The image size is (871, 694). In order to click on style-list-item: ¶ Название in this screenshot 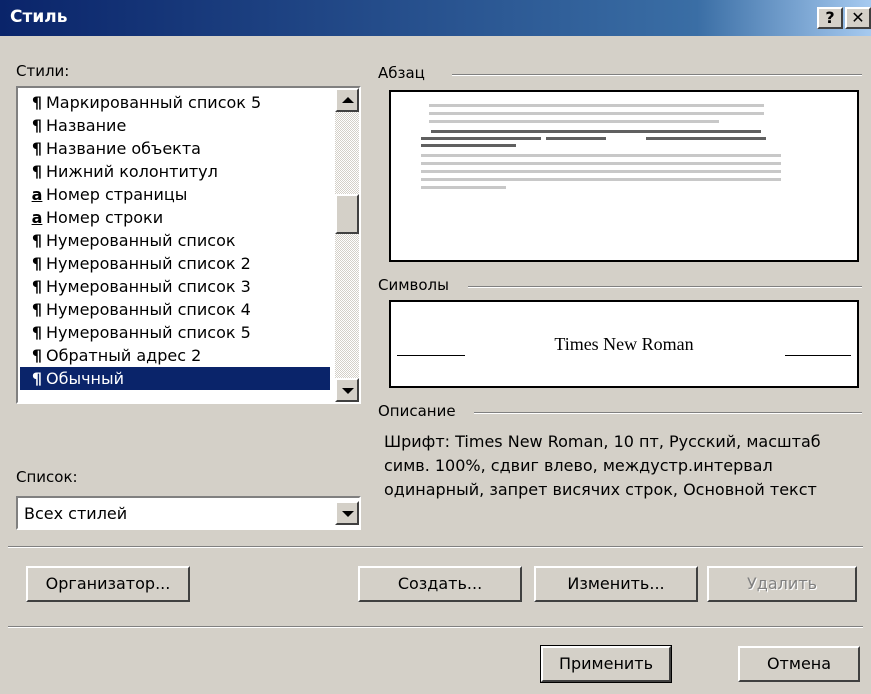, I will do `click(175, 125)`.